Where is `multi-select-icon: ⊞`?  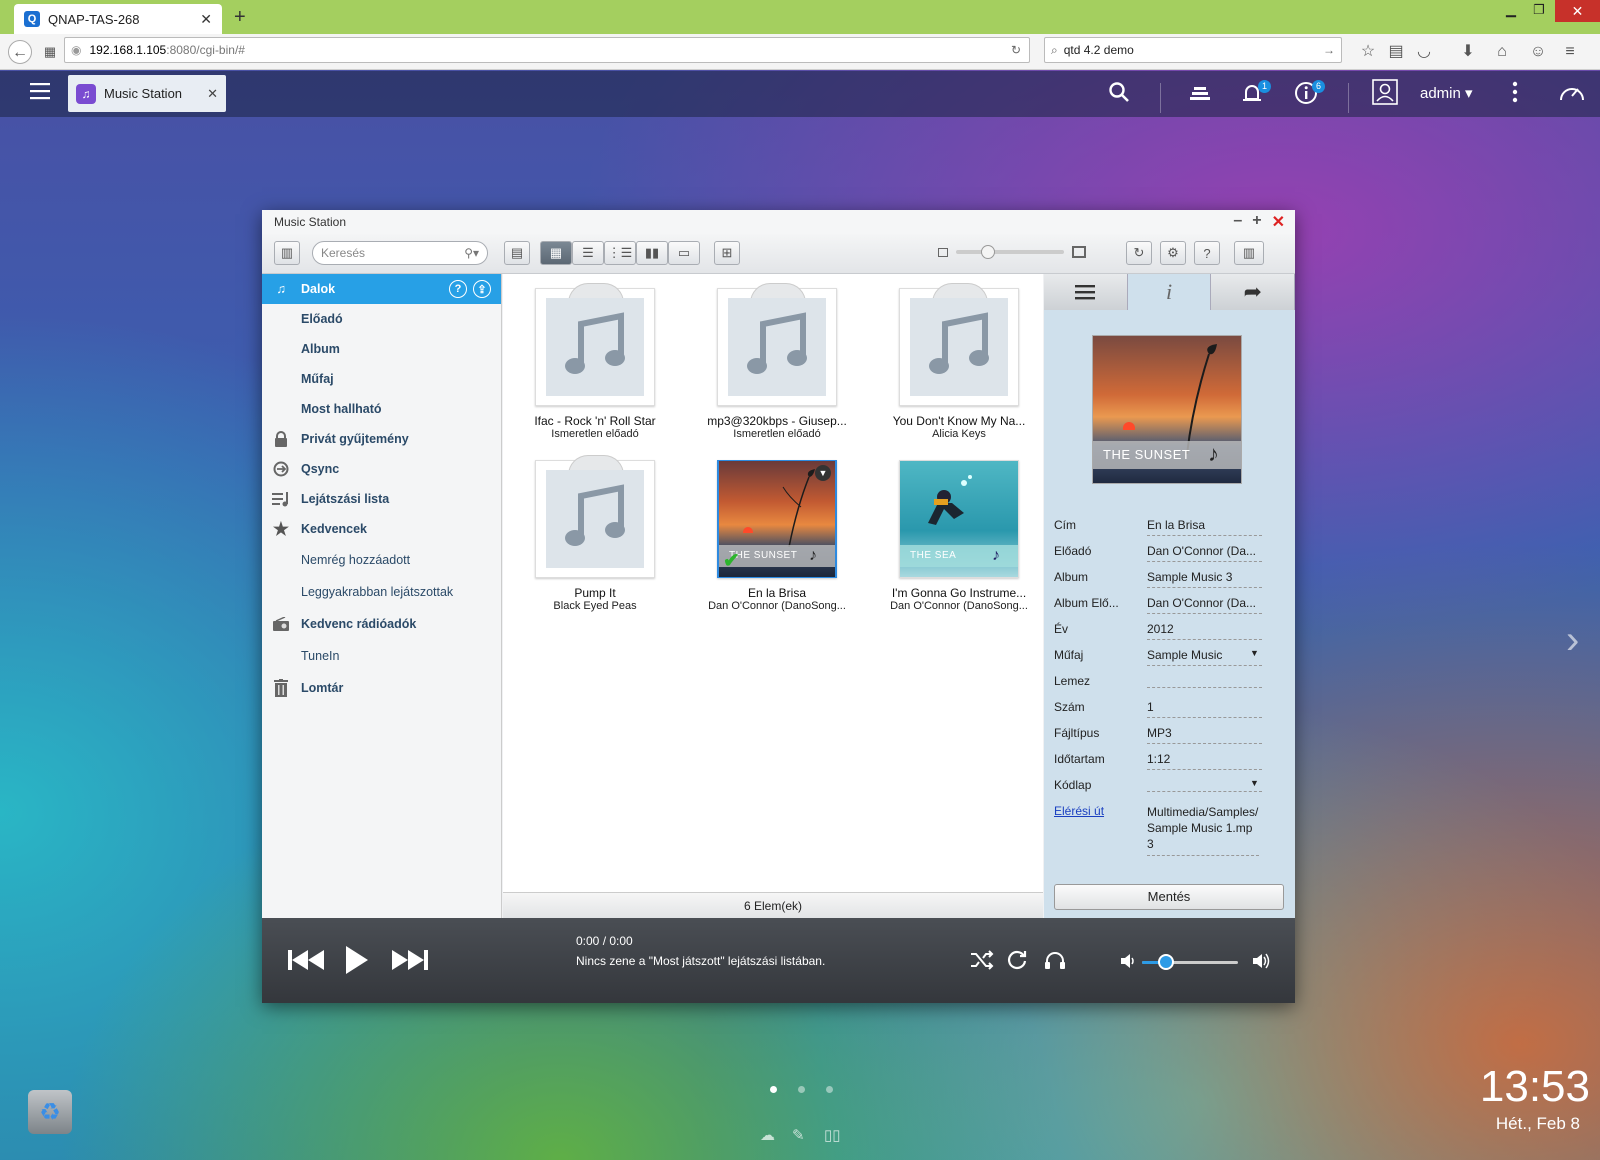 multi-select-icon: ⊞ is located at coordinates (727, 253).